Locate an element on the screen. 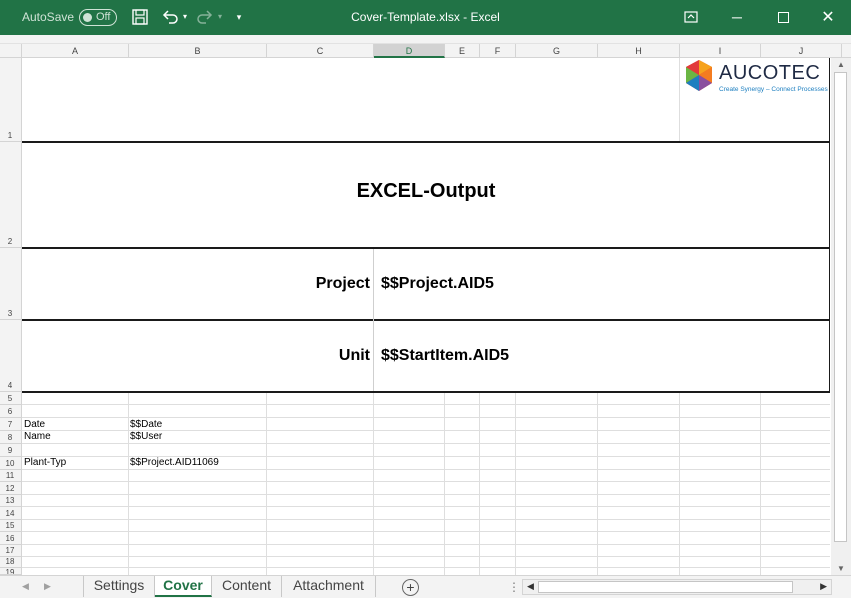  horizontal-scroll-thumb is located at coordinates (665, 587).